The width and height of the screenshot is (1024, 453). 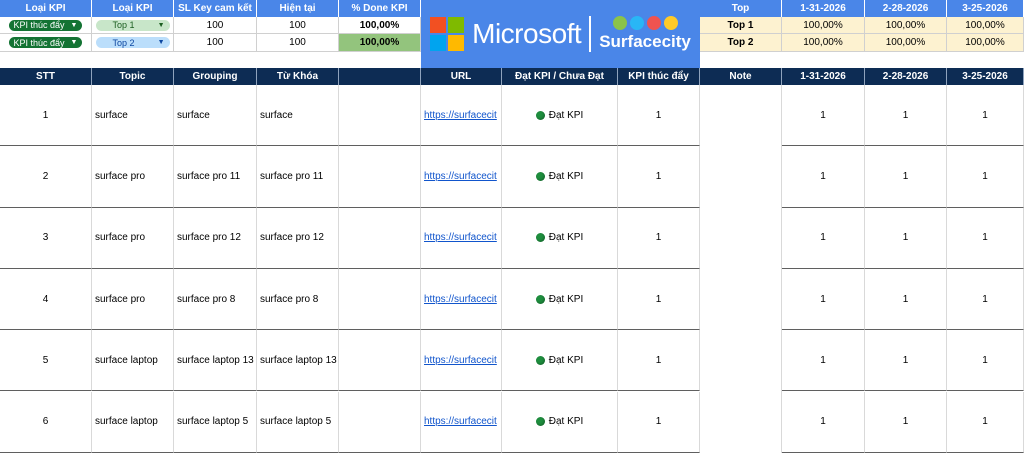 I want to click on grouping-cell: surface pro 8, so click(x=215, y=299).